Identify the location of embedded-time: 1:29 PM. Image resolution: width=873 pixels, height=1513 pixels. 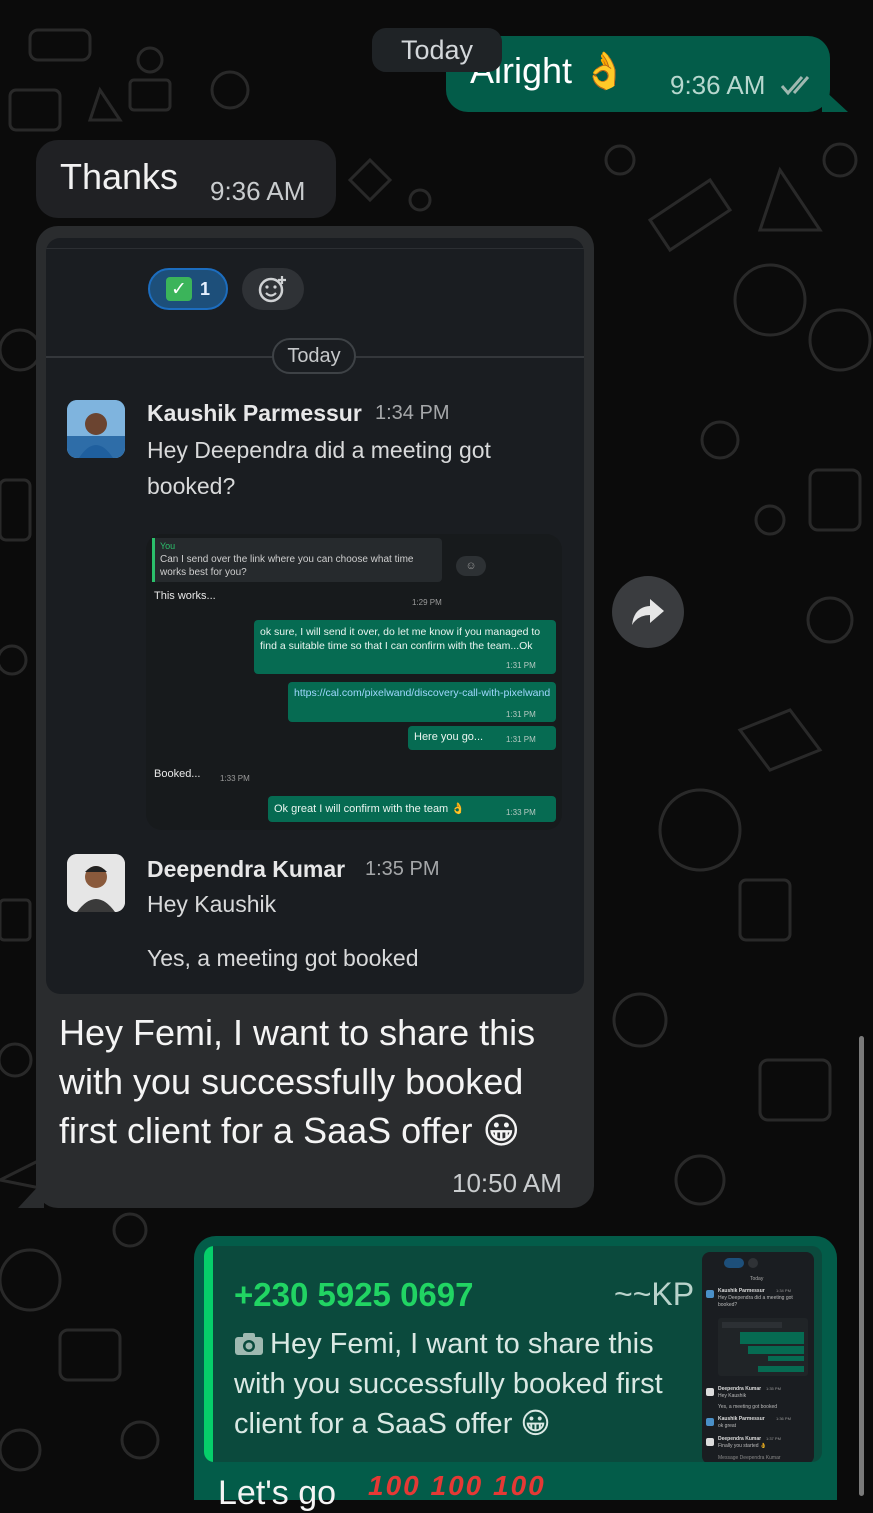
(427, 602).